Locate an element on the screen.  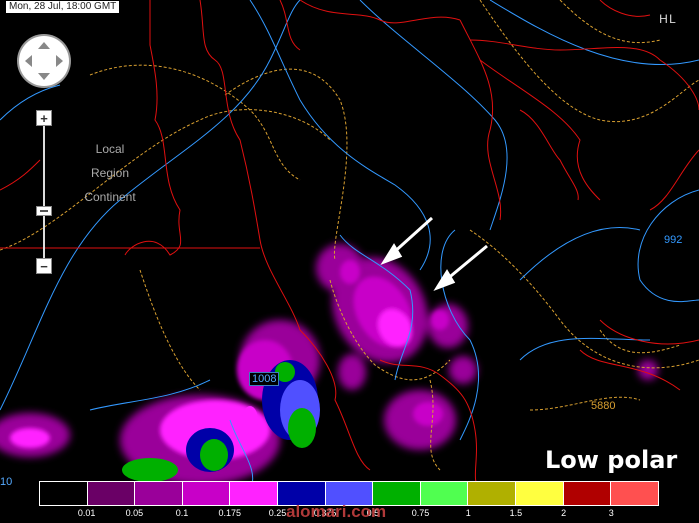
legend-tick-label: 1.5 is located at coordinates (516, 513).